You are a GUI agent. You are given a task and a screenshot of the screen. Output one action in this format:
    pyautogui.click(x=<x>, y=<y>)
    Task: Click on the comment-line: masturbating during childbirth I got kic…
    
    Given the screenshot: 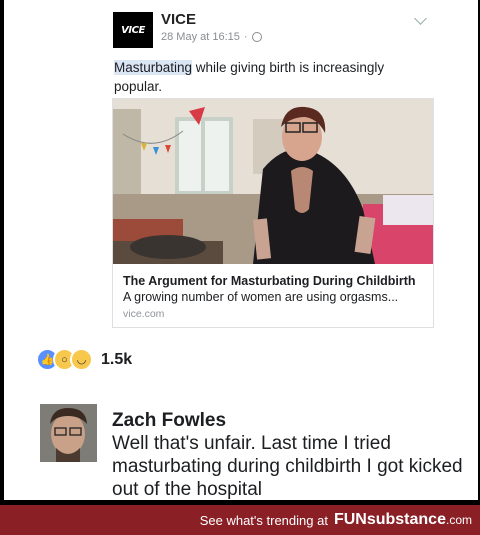 What is the action you would take?
    pyautogui.click(x=287, y=466)
    